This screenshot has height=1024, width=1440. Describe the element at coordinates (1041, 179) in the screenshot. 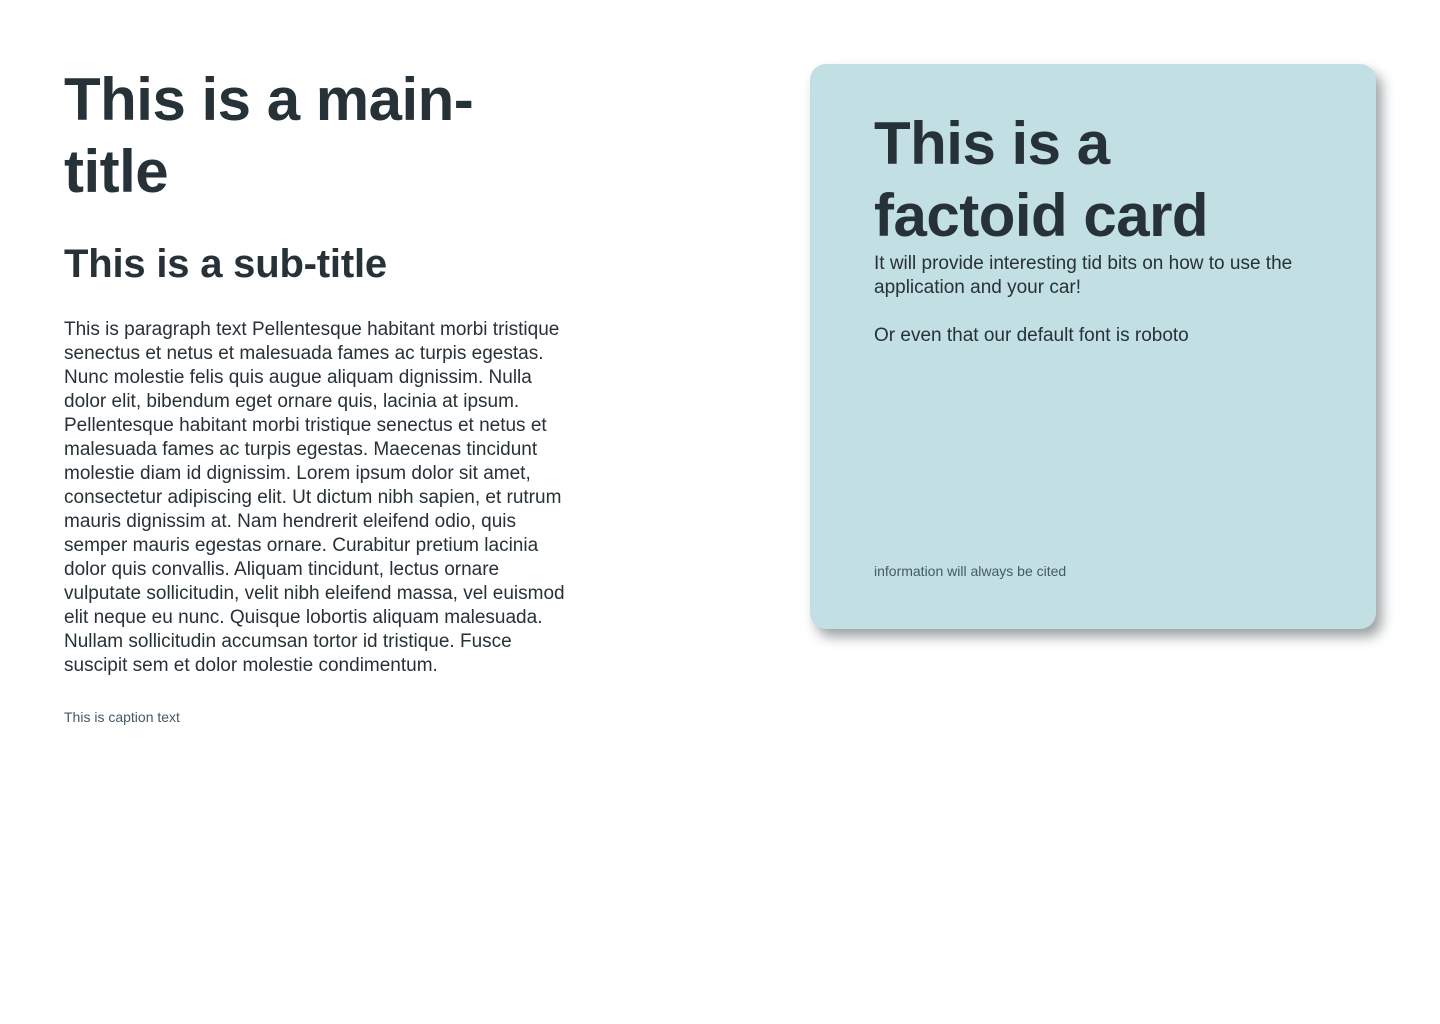

I see `factoid-title: This is a factoid card` at that location.